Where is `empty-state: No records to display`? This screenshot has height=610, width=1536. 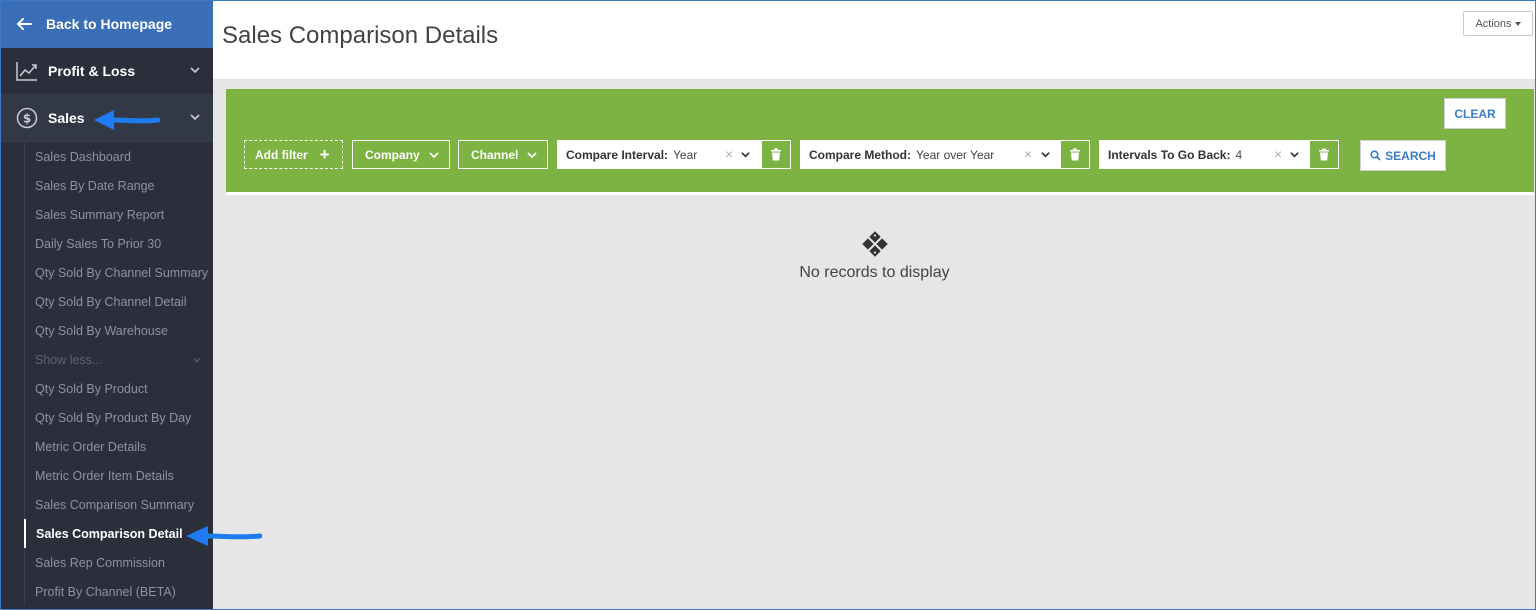 empty-state: No records to display is located at coordinates (874, 256).